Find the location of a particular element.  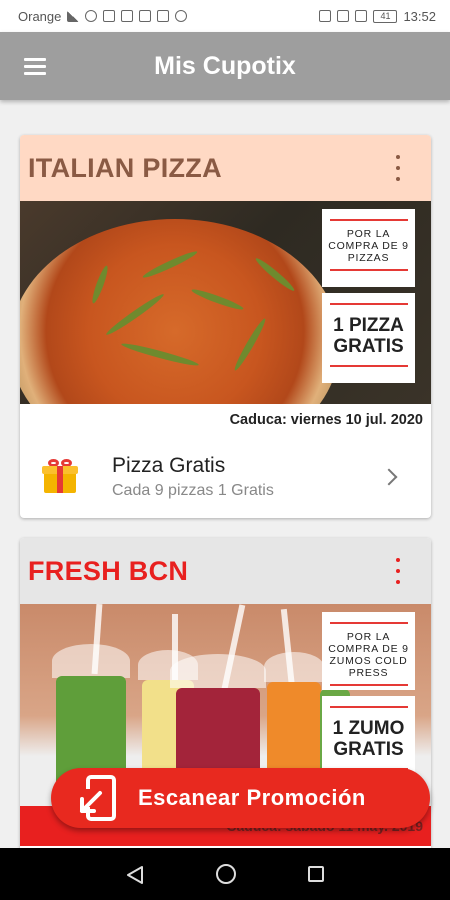

expiry-date: Caduca: viernes 10 jul. 2020 is located at coordinates (326, 420).